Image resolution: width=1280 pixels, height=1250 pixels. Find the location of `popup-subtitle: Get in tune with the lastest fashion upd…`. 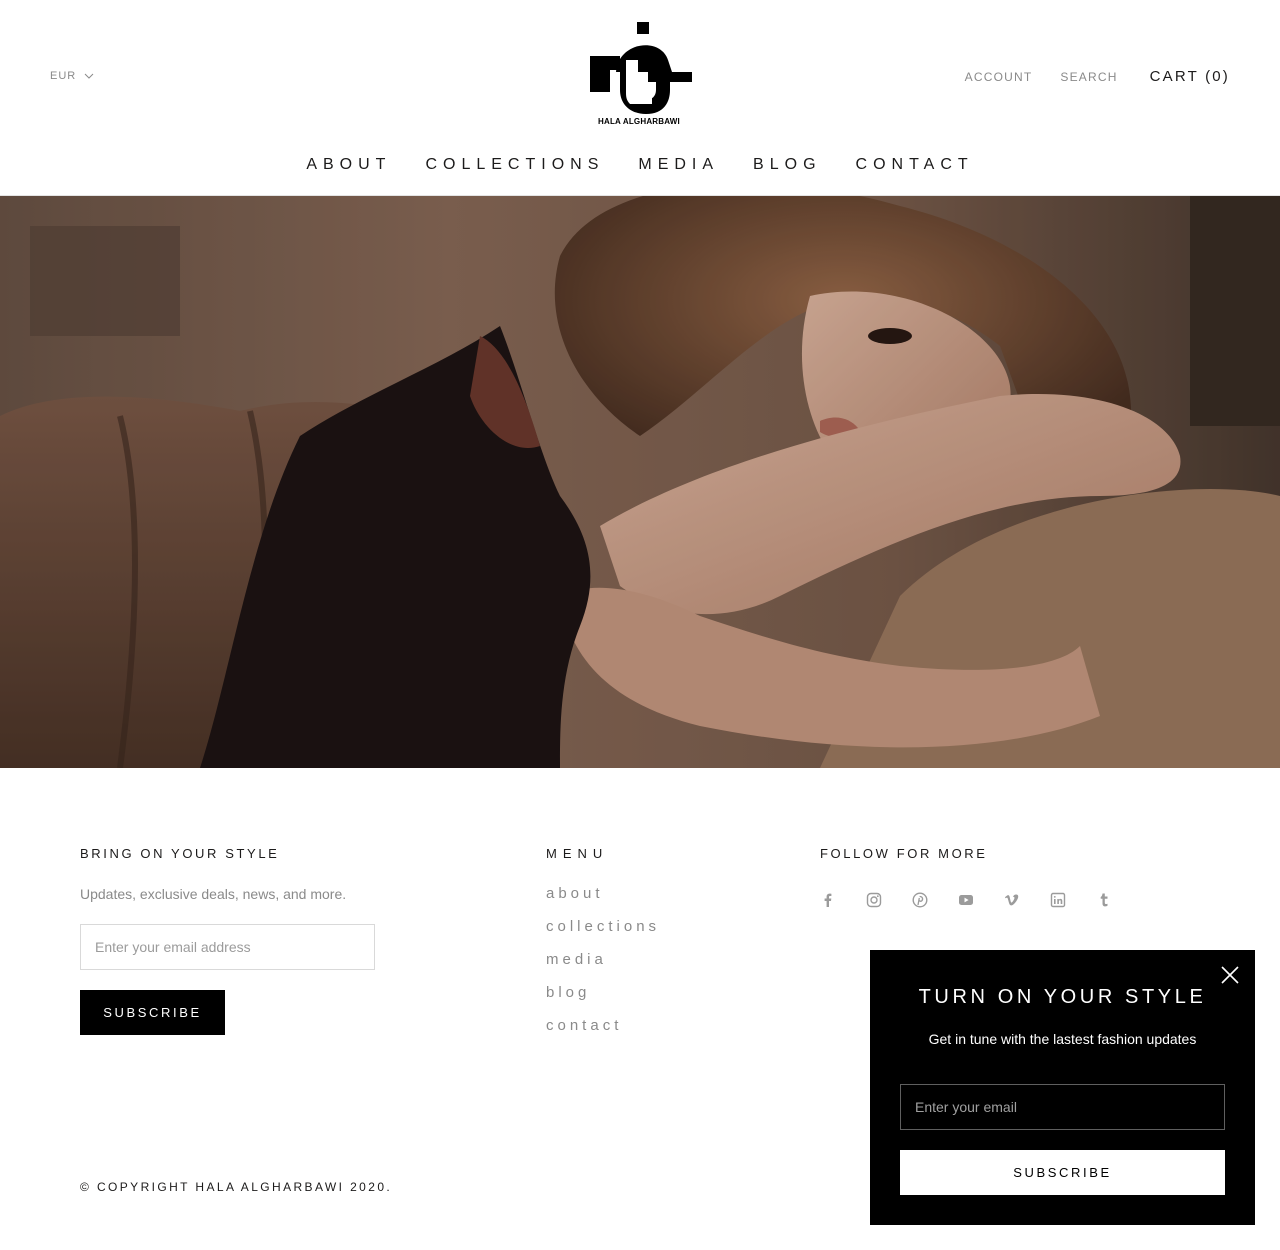

popup-subtitle: Get in tune with the lastest fashion upd… is located at coordinates (1062, 1039).